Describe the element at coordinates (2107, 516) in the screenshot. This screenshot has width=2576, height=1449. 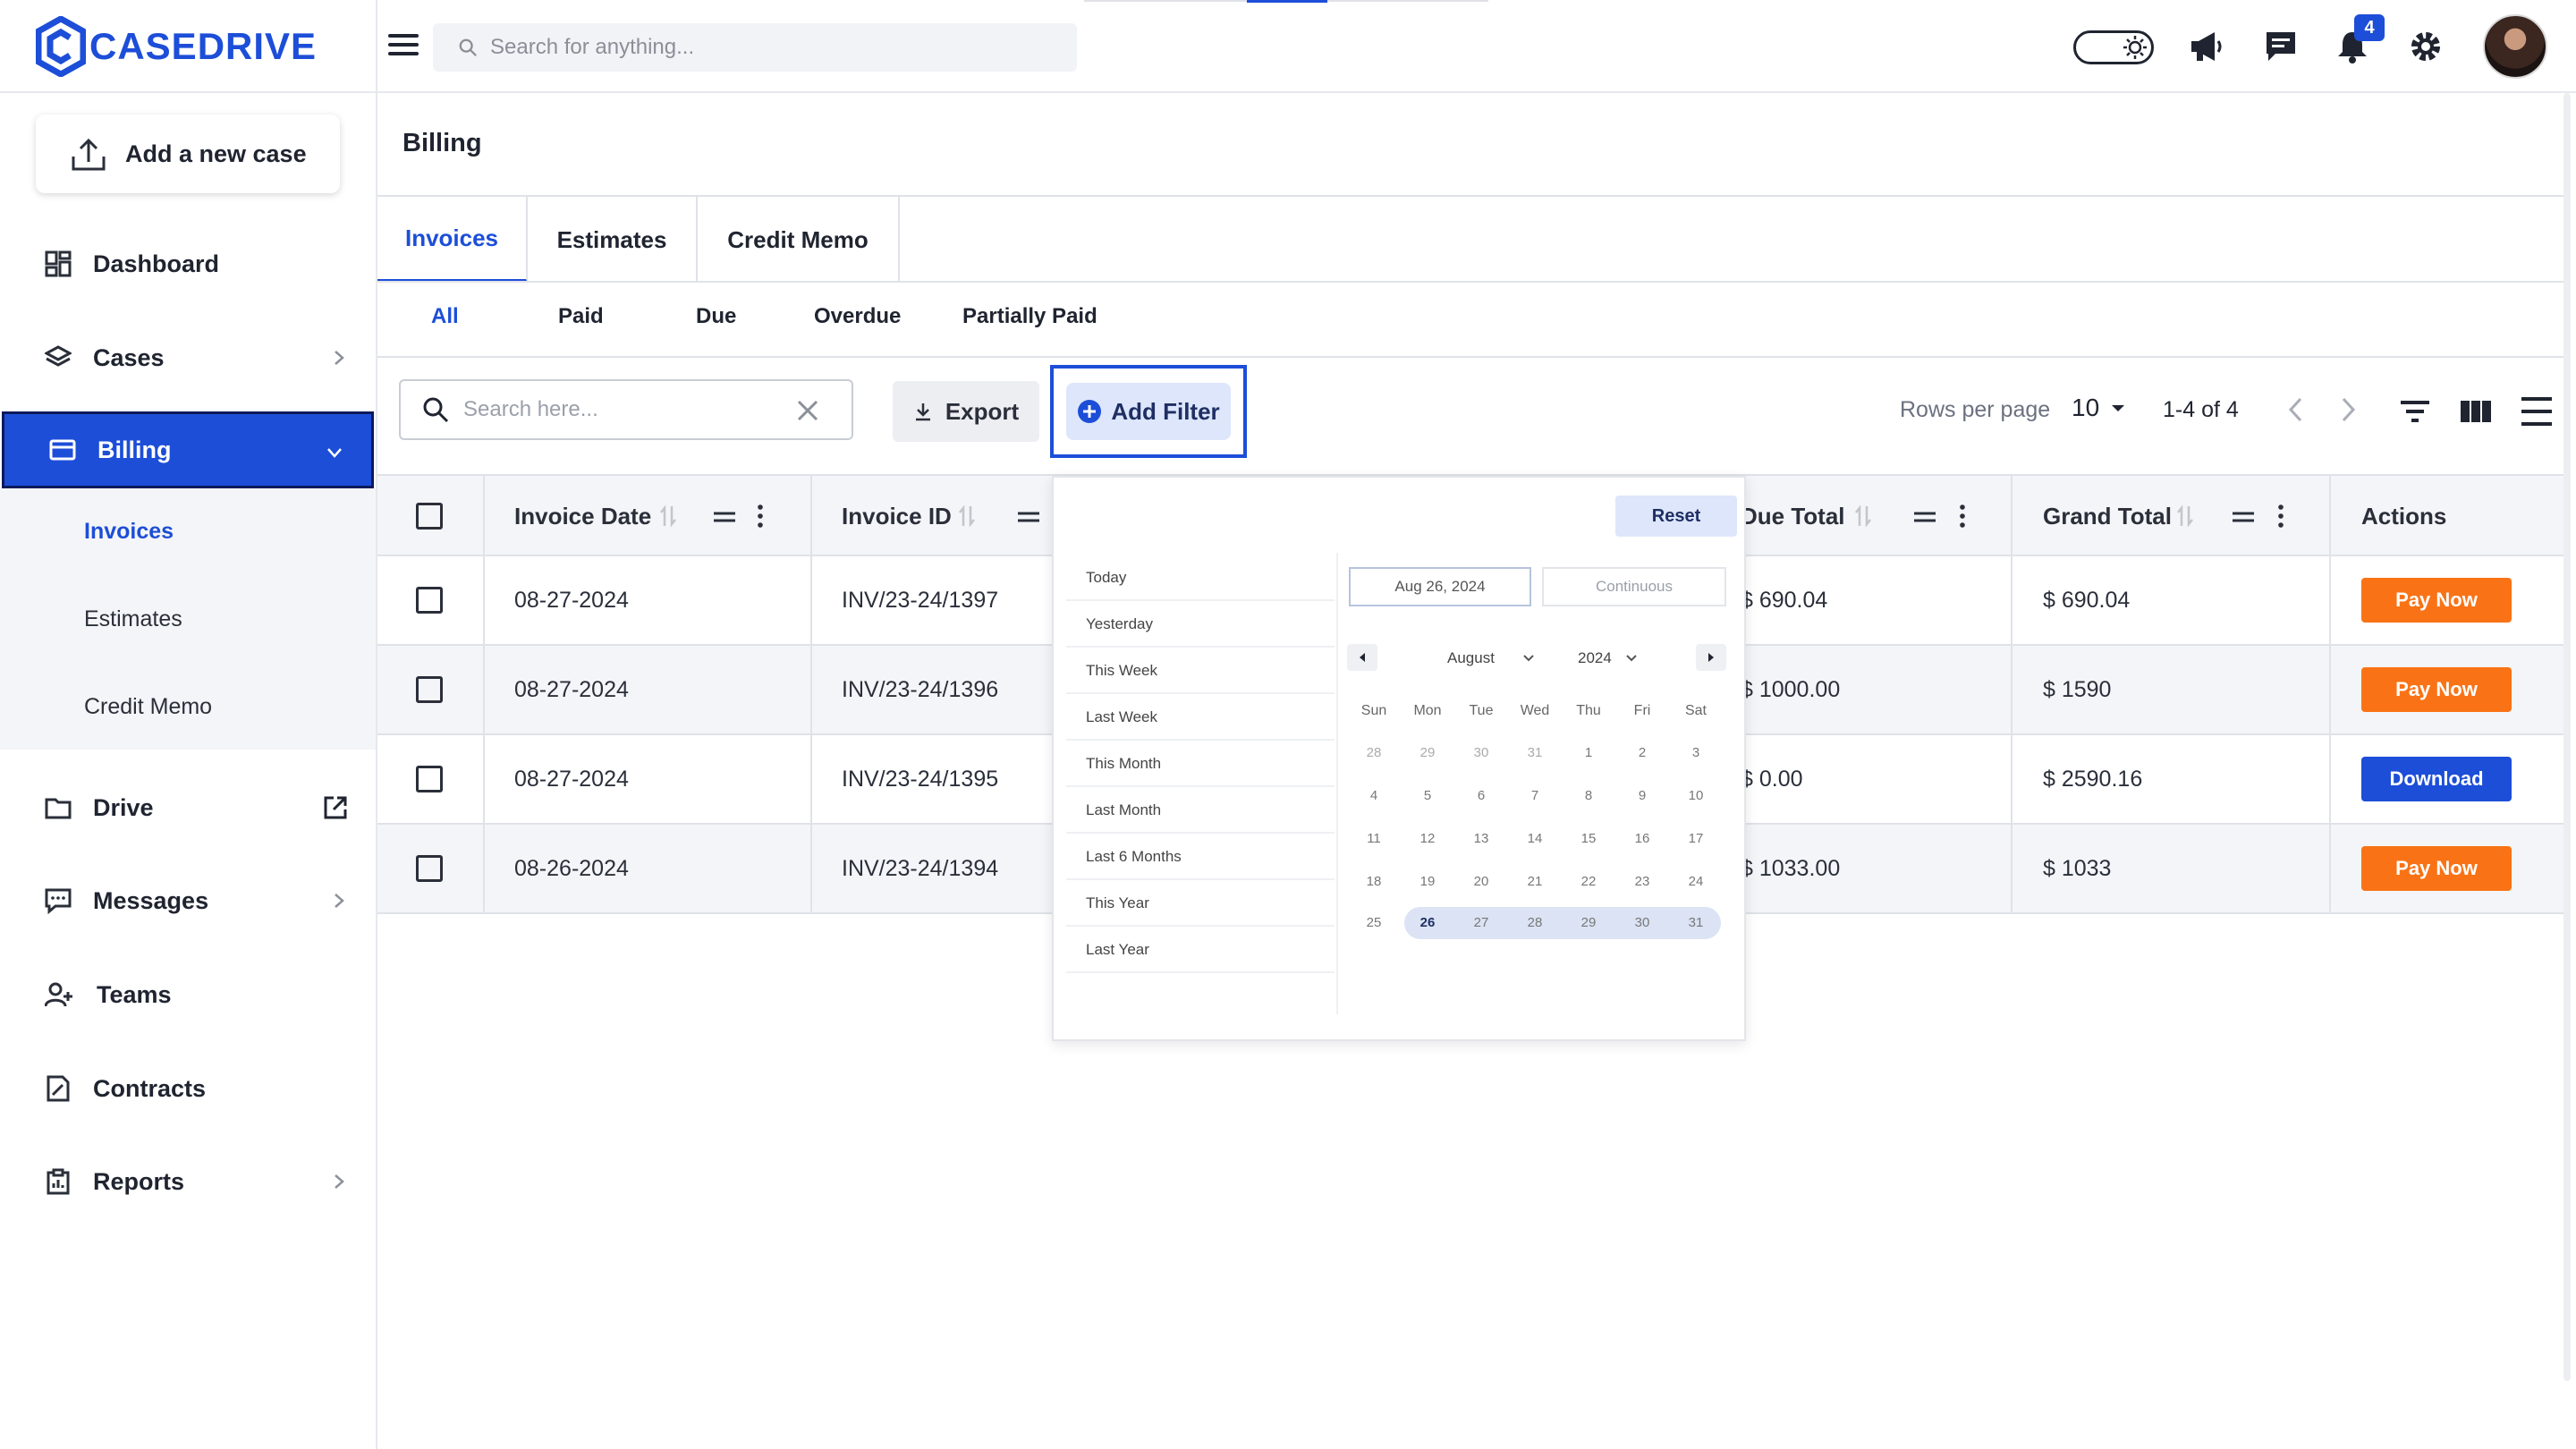
I see `column-header-grand-total: Grand Total` at that location.